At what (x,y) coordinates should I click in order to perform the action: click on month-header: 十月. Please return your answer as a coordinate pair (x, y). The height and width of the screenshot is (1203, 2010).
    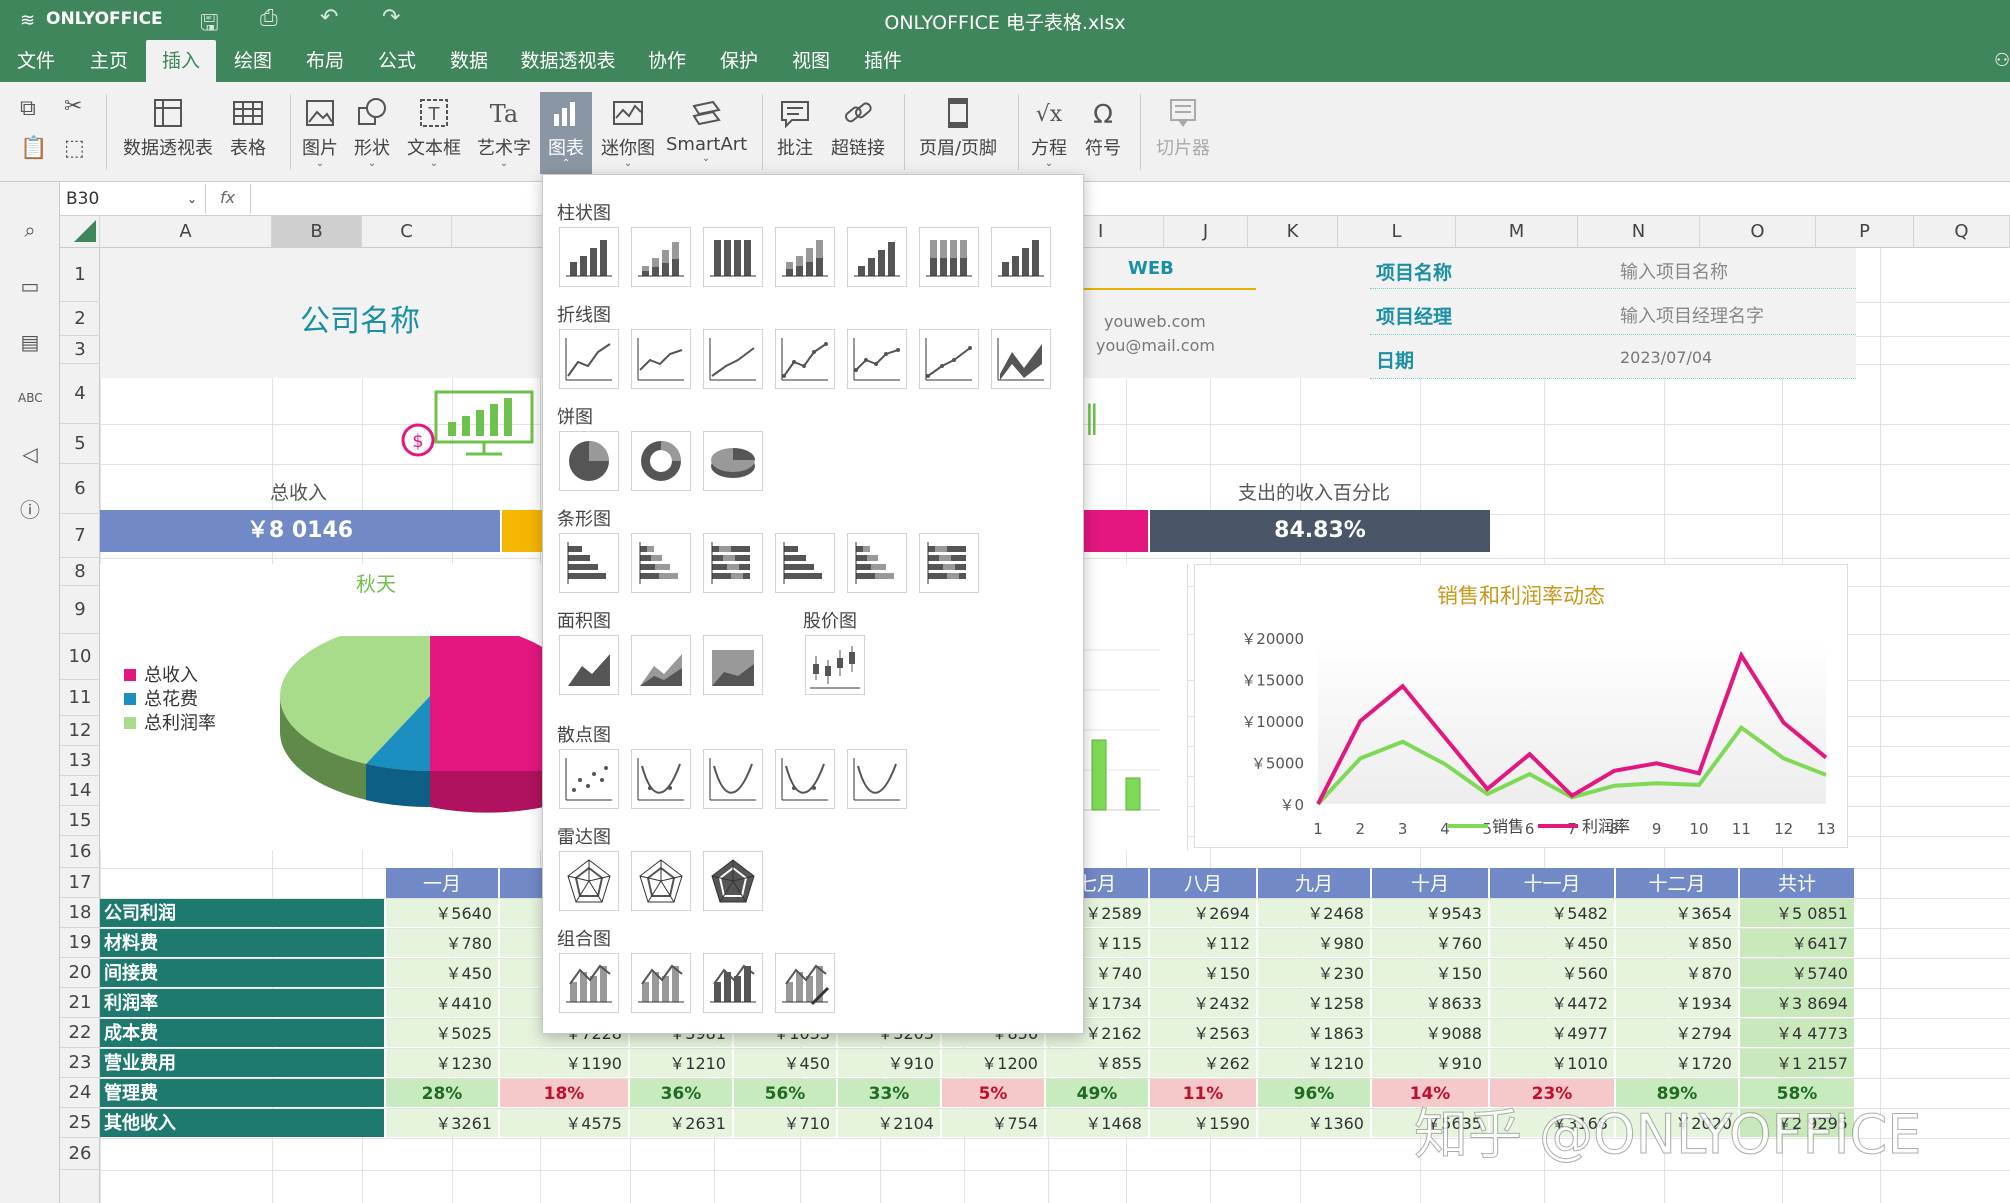
    Looking at the image, I should click on (1430, 883).